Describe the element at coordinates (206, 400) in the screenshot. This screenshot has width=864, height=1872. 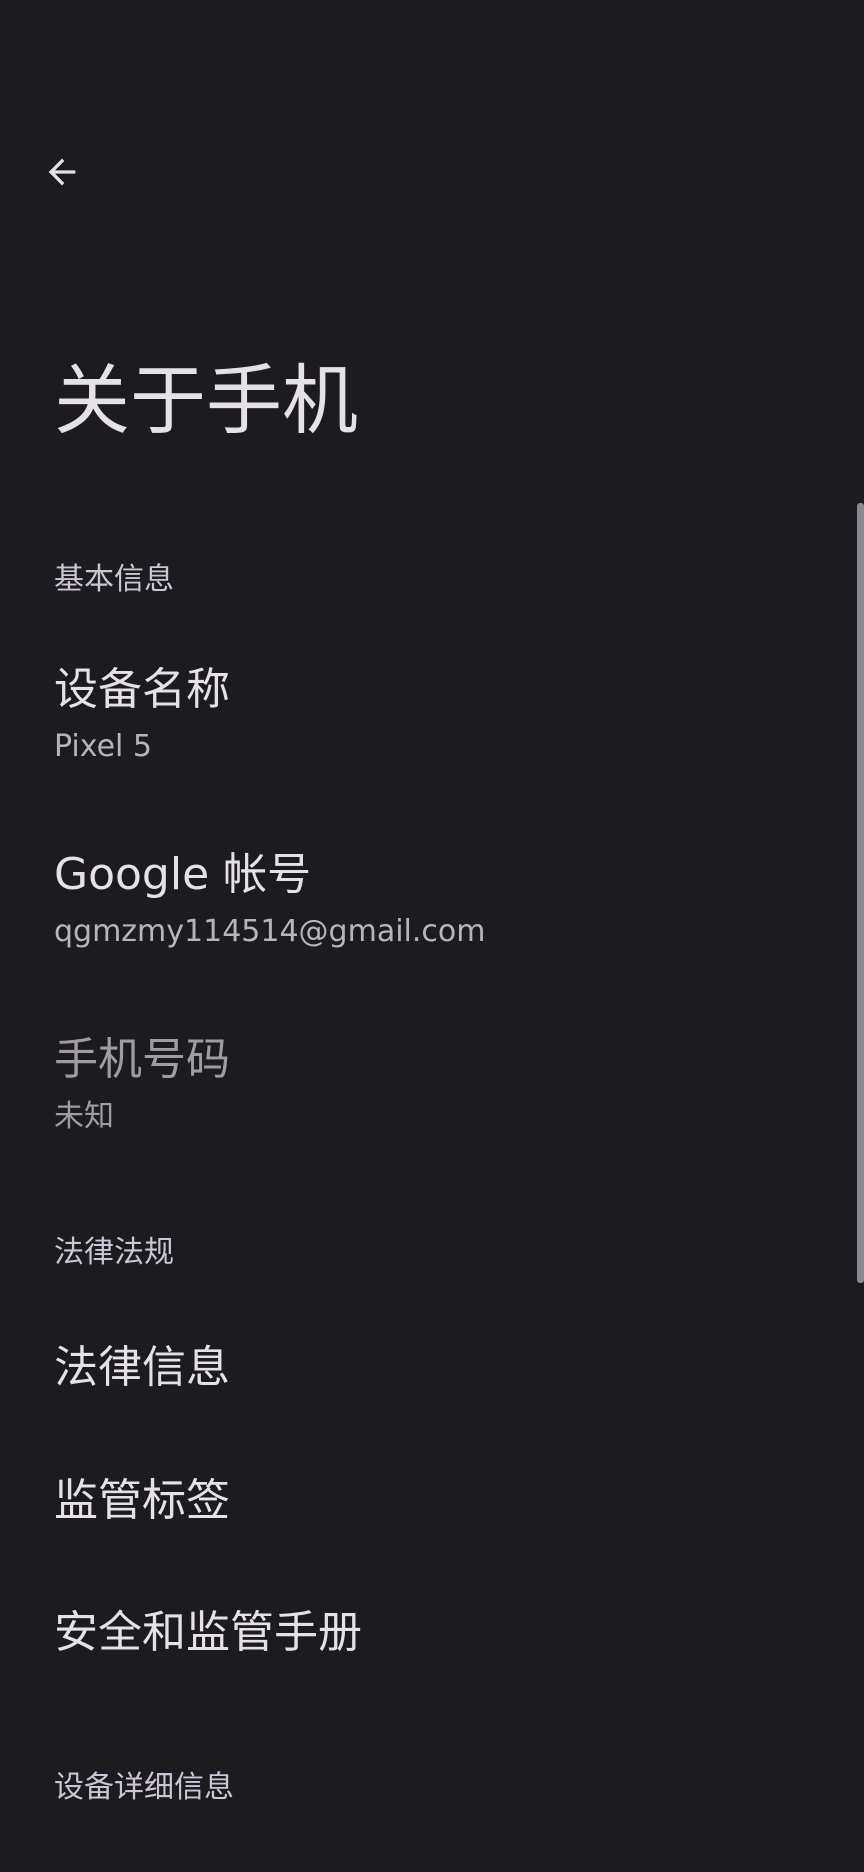
I see `page-title: 关于手机` at that location.